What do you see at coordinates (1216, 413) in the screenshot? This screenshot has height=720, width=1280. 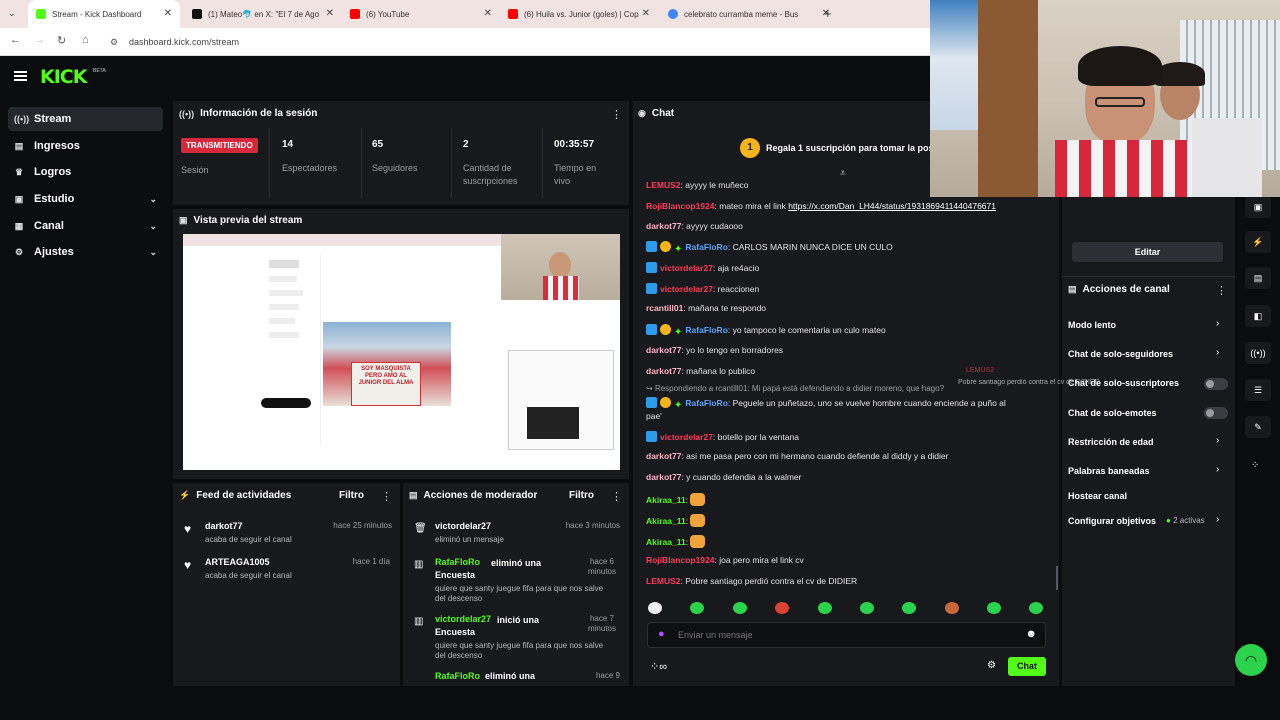 I see `emotes-only-toggle` at bounding box center [1216, 413].